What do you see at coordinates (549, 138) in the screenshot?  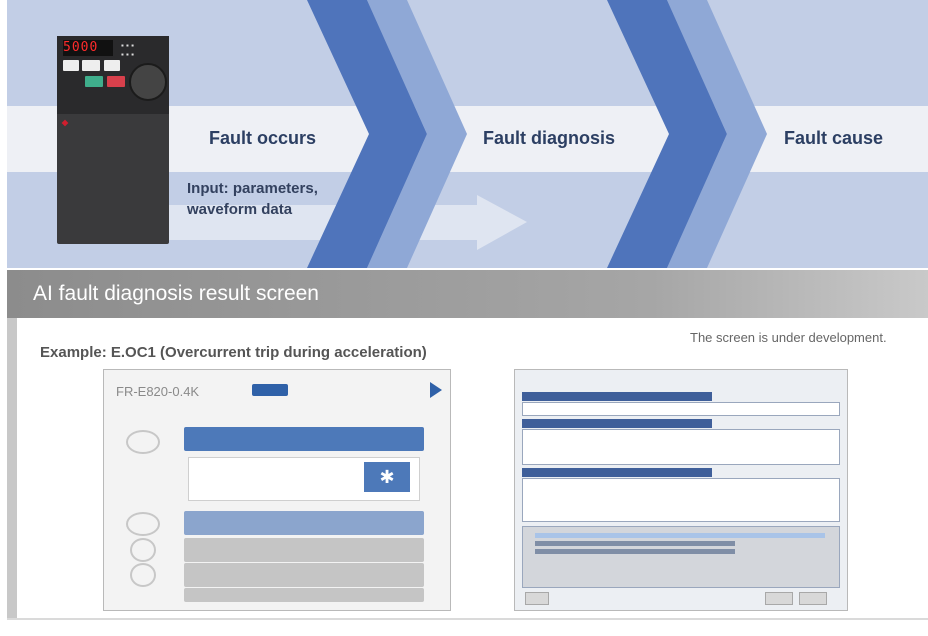 I see `step-fault-diagnosis: Fault diagnosis` at bounding box center [549, 138].